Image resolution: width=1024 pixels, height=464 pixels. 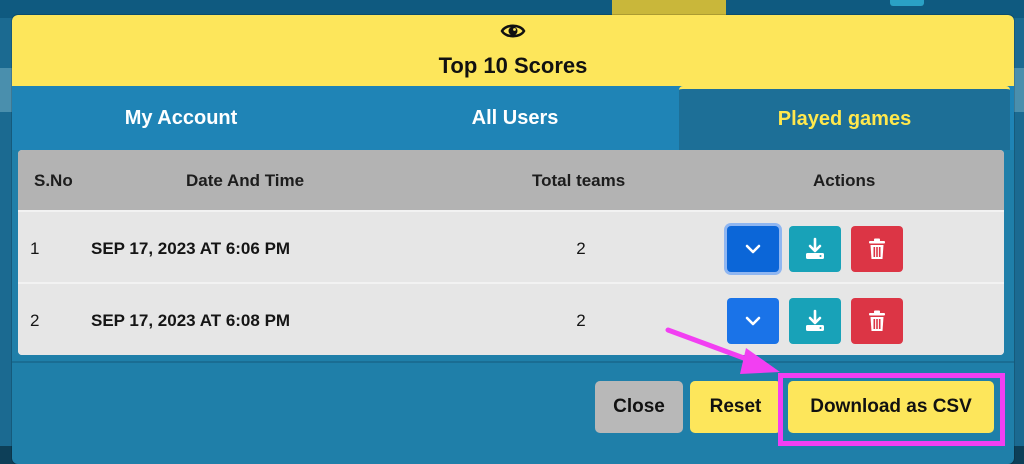 What do you see at coordinates (191, 320) in the screenshot?
I see `cell-date-time: SEP 17, 2023 AT 6:08 PM` at bounding box center [191, 320].